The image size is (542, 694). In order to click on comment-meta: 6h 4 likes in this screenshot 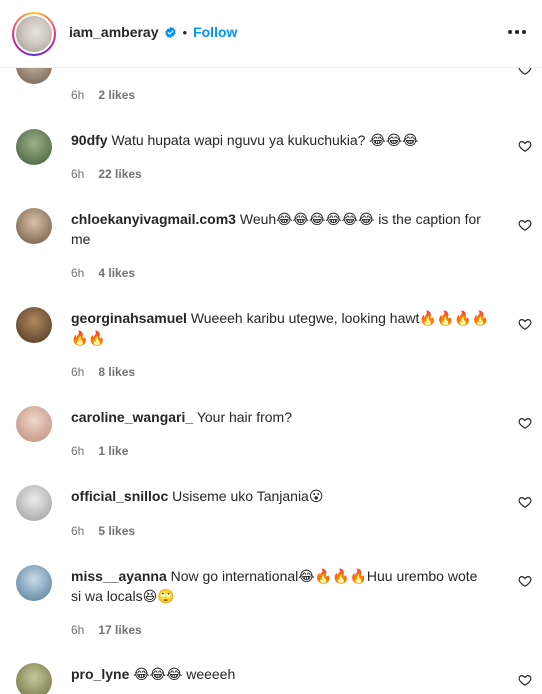, I will do `click(103, 273)`.